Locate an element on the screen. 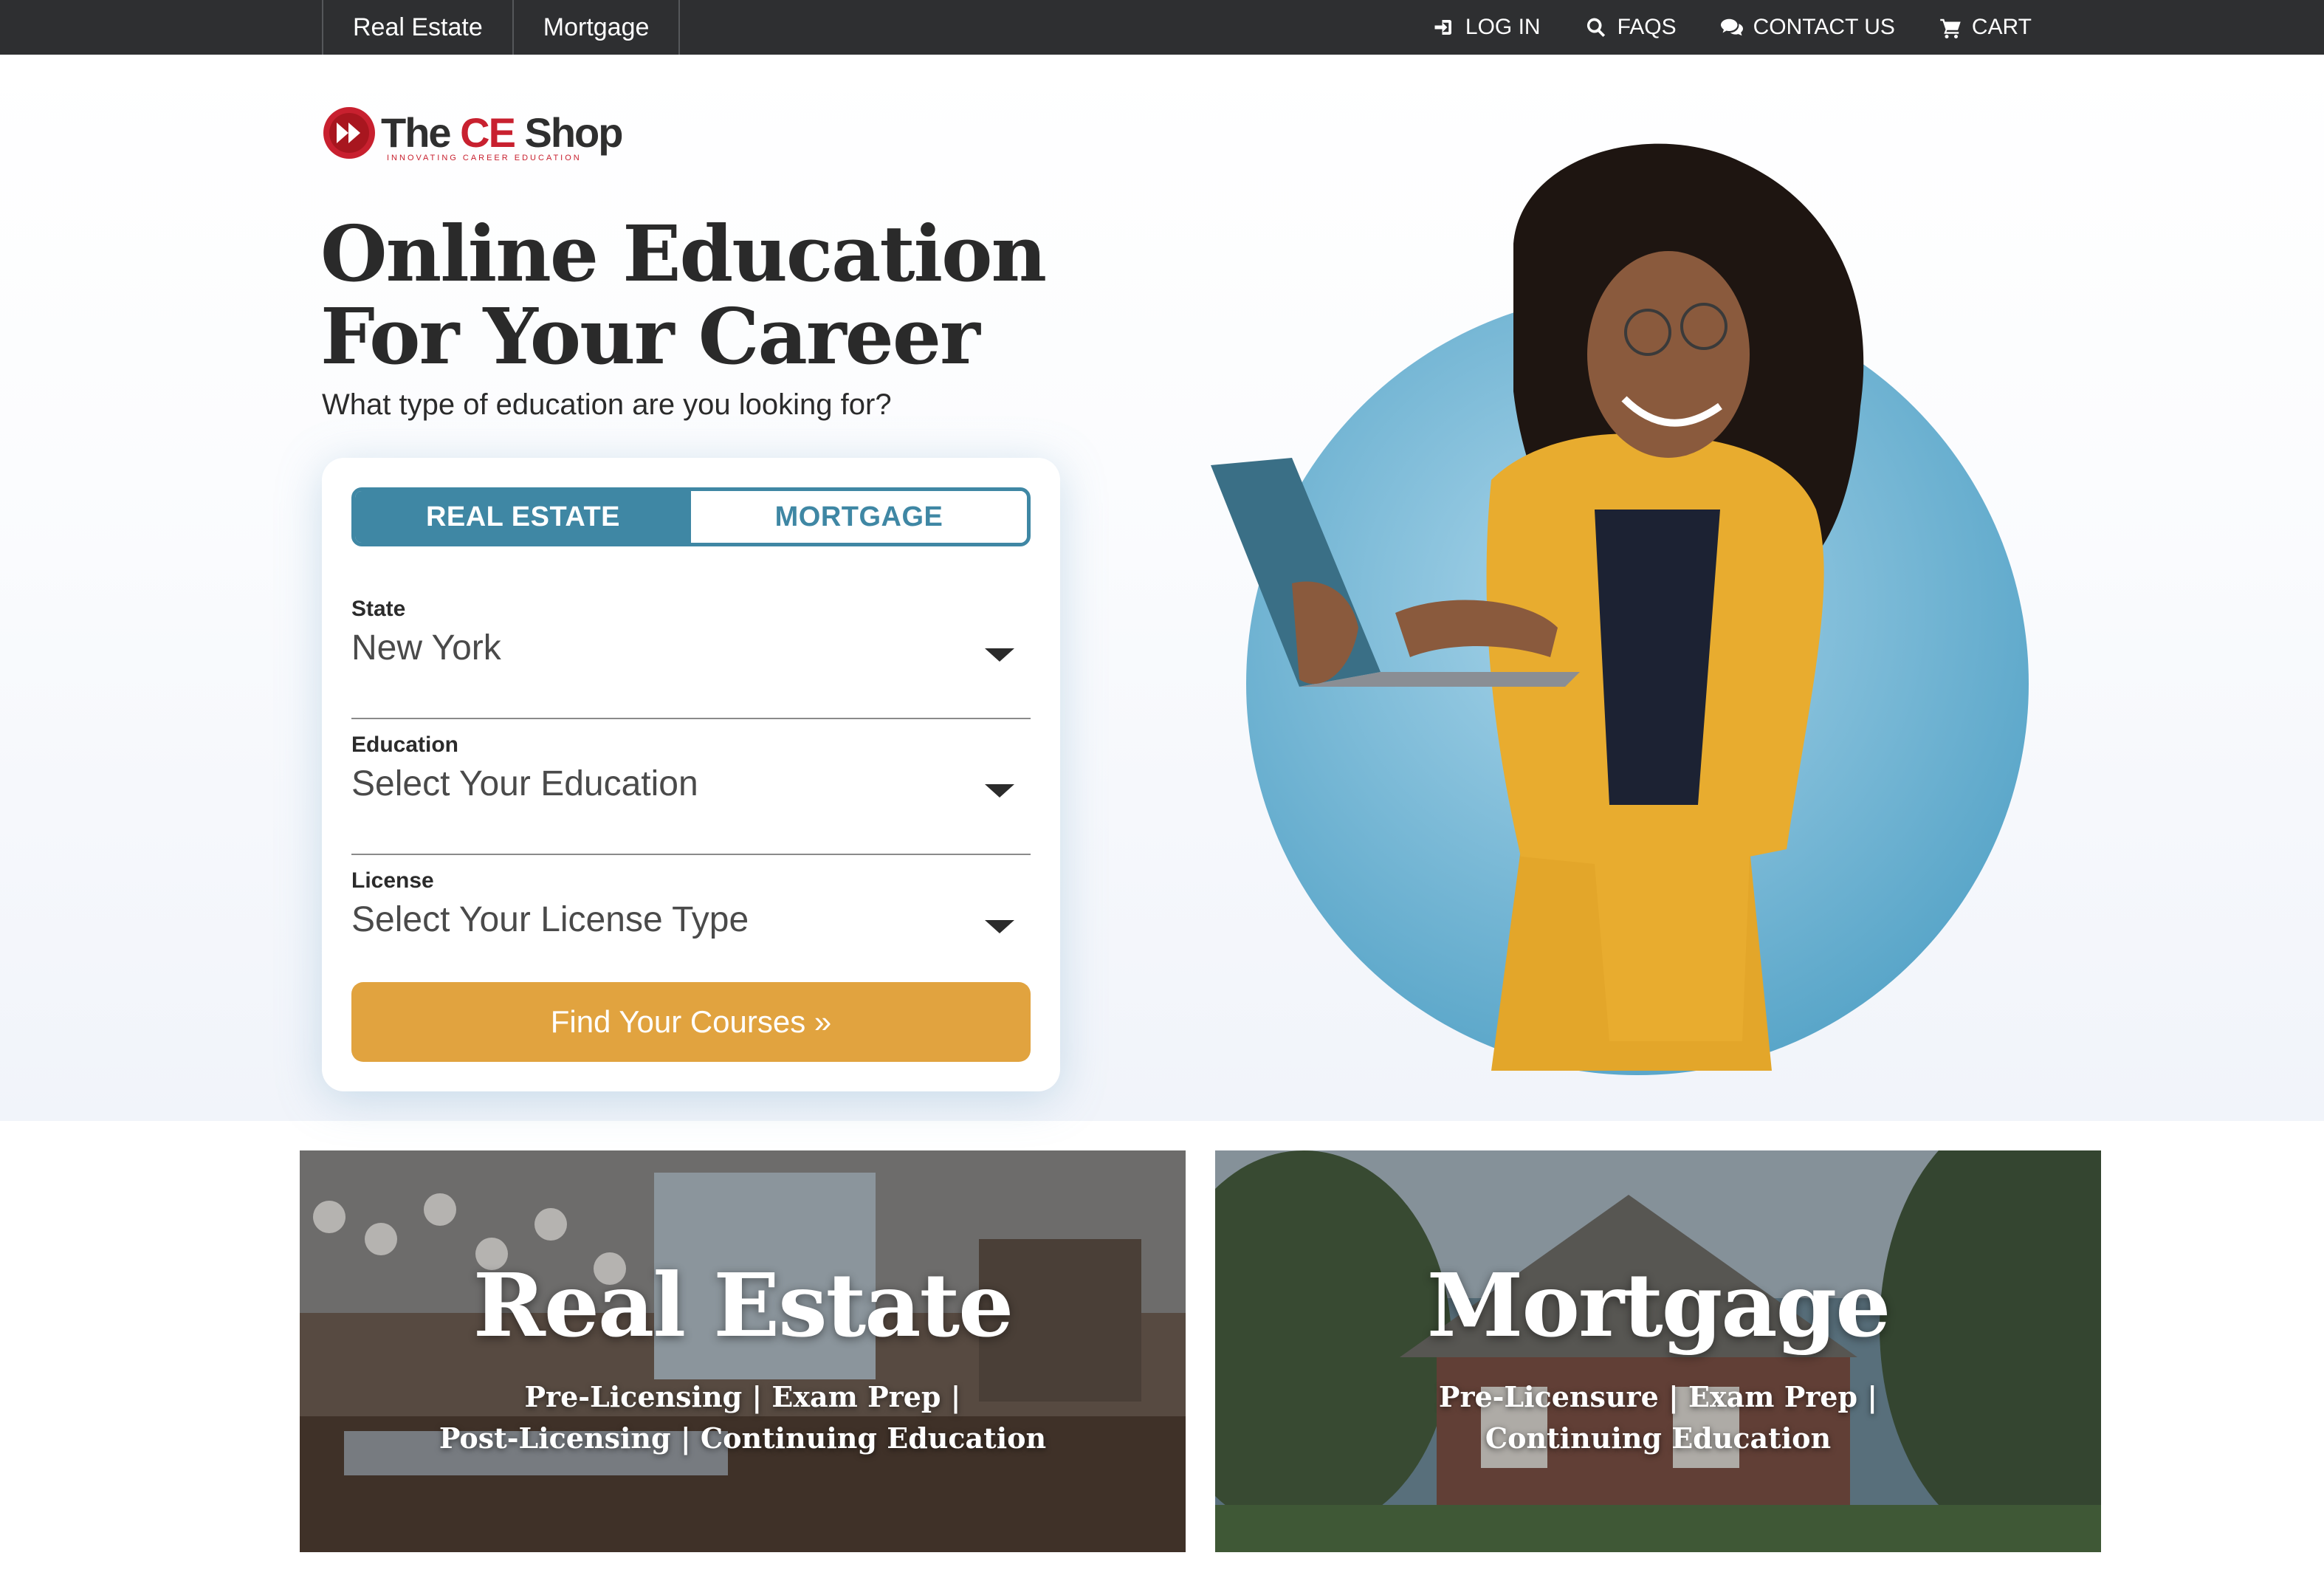 The width and height of the screenshot is (2324, 1595). state-select: State New York is located at coordinates (691, 658).